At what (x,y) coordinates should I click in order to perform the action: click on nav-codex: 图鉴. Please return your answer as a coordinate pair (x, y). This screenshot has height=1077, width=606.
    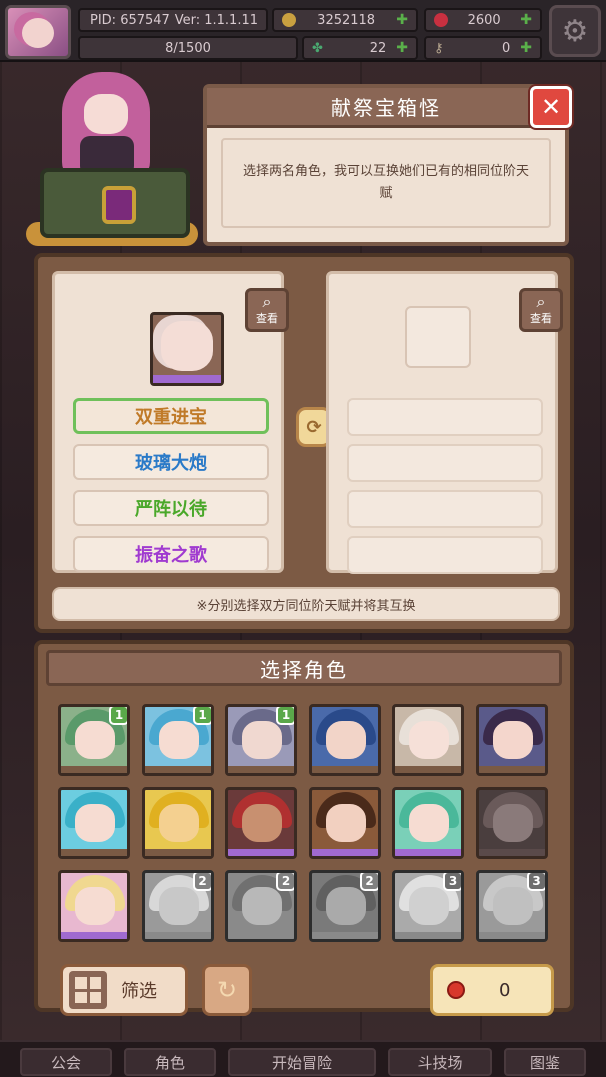
    Looking at the image, I should click on (545, 1062).